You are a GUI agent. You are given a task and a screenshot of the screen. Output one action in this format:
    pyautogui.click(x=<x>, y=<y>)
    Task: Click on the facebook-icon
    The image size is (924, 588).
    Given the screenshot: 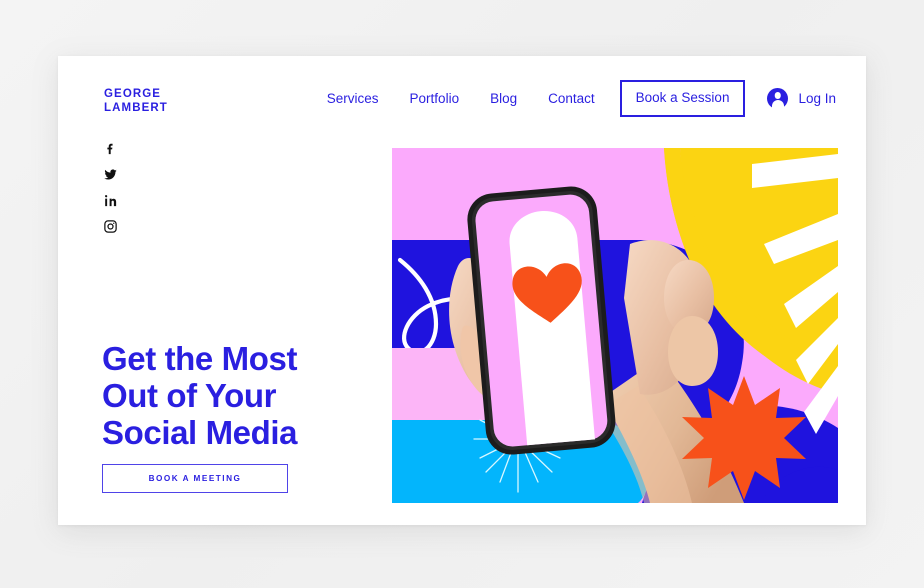 What is the action you would take?
    pyautogui.click(x=110, y=148)
    